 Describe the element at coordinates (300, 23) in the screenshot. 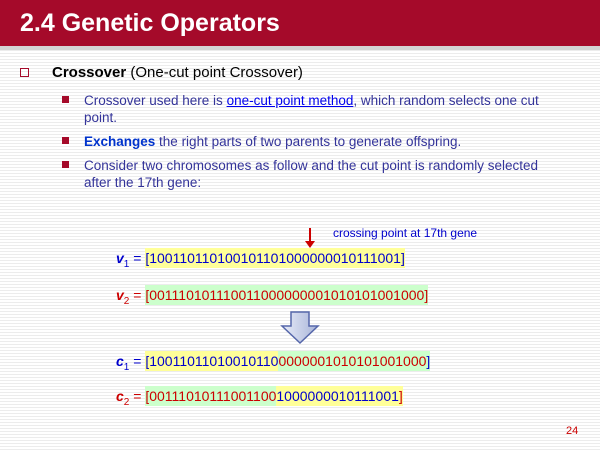

I see `slide-title: 2.4 Genetic Operators` at that location.